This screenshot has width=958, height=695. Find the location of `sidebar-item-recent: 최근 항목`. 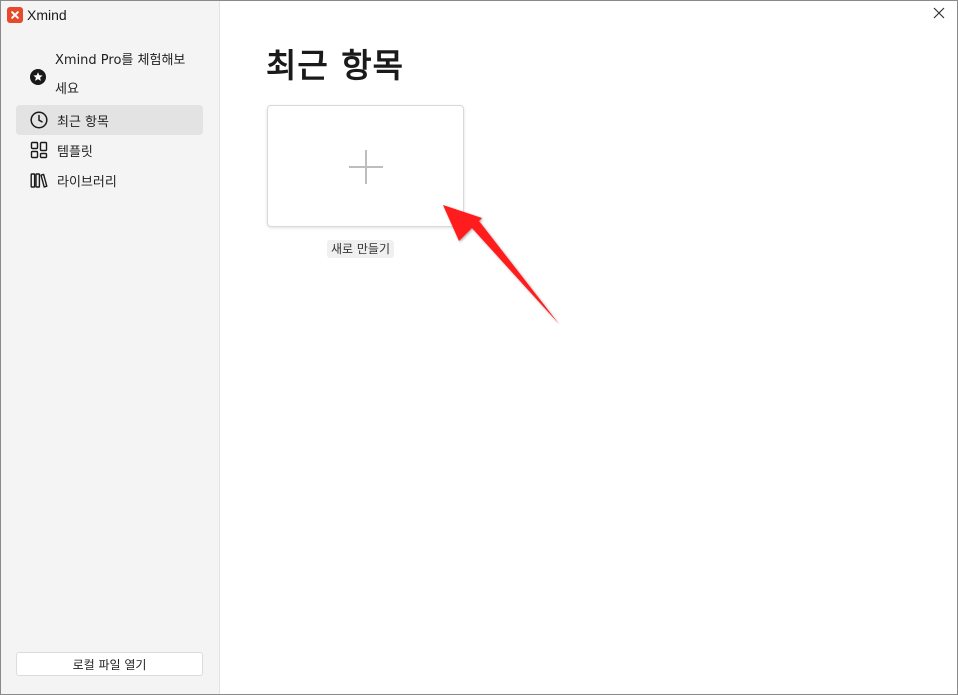

sidebar-item-recent: 최근 항목 is located at coordinates (109, 120).